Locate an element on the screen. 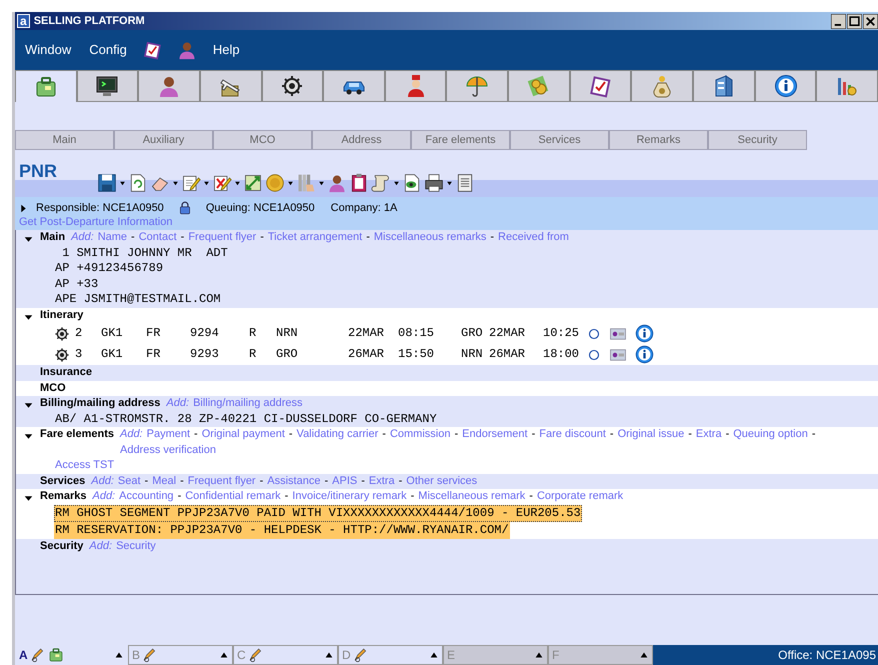 Image resolution: width=878 pixels, height=665 pixels. pen-icon is located at coordinates (360, 655).